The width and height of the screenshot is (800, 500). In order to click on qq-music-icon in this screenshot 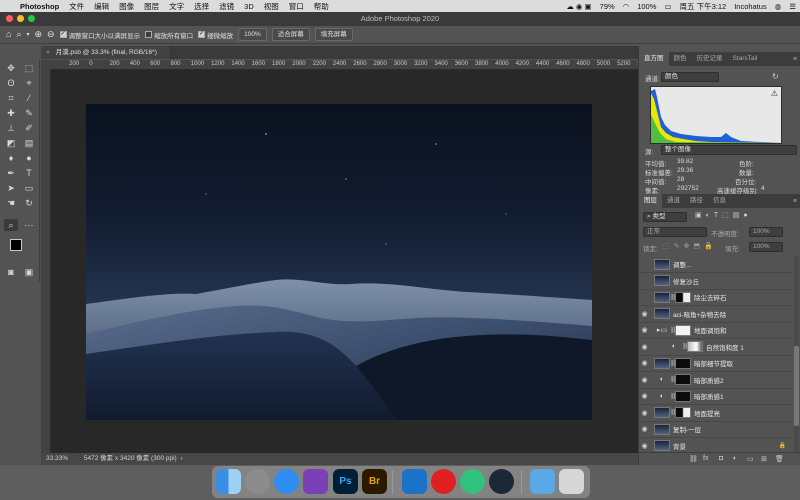, I will do `click(472, 481)`.